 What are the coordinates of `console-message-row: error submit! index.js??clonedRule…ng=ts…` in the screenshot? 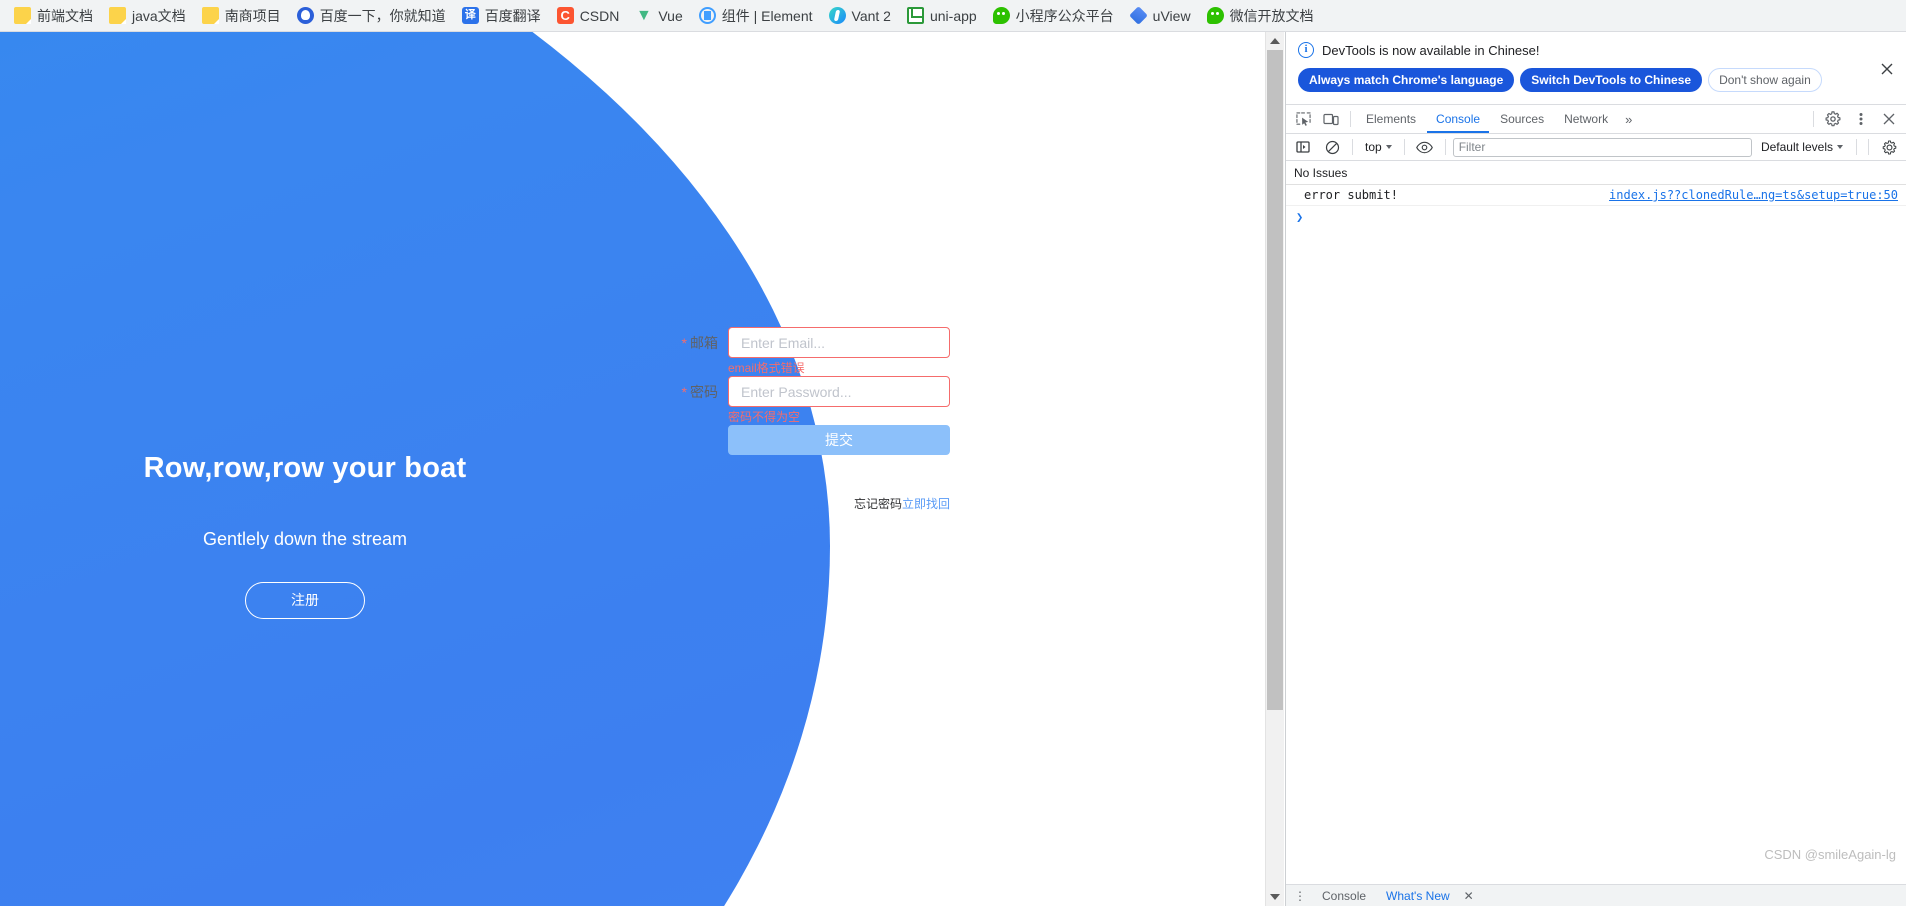 It's located at (1596, 195).